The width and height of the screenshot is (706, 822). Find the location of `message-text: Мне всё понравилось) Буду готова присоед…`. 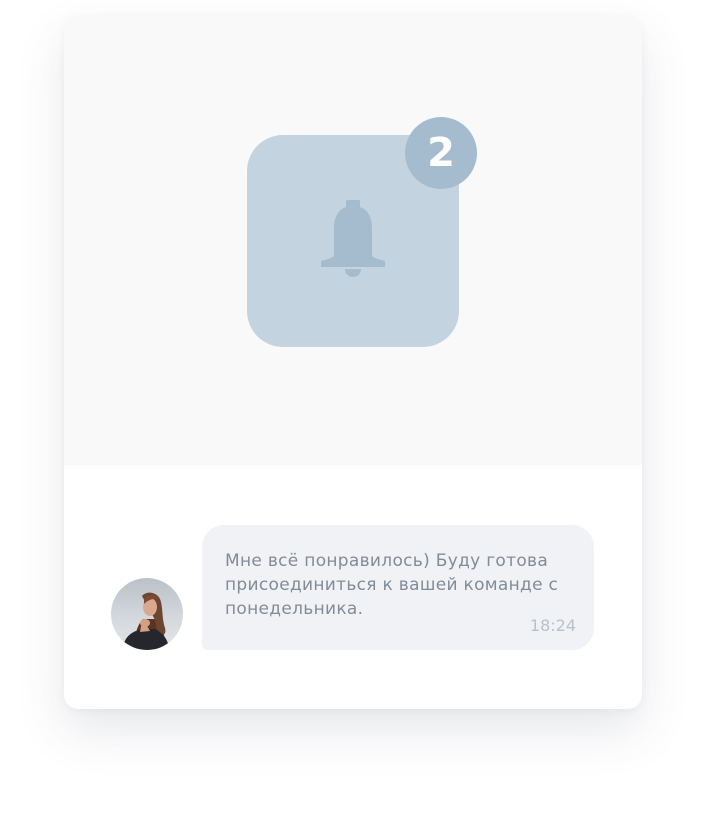

message-text: Мне всё понравилось) Буду готова присоед… is located at coordinates (392, 585).